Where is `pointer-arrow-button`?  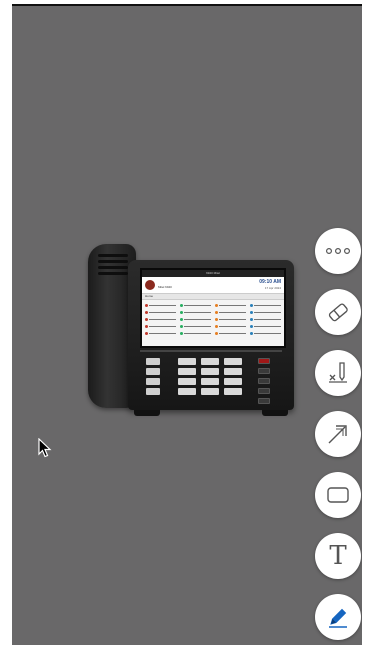 pointer-arrow-button is located at coordinates (338, 434).